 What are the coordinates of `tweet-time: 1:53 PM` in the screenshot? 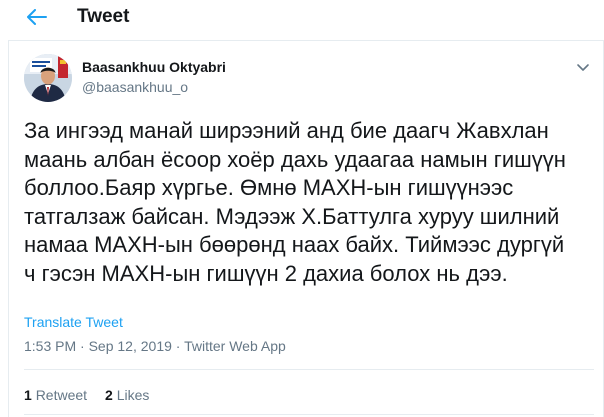 It's located at (50, 346).